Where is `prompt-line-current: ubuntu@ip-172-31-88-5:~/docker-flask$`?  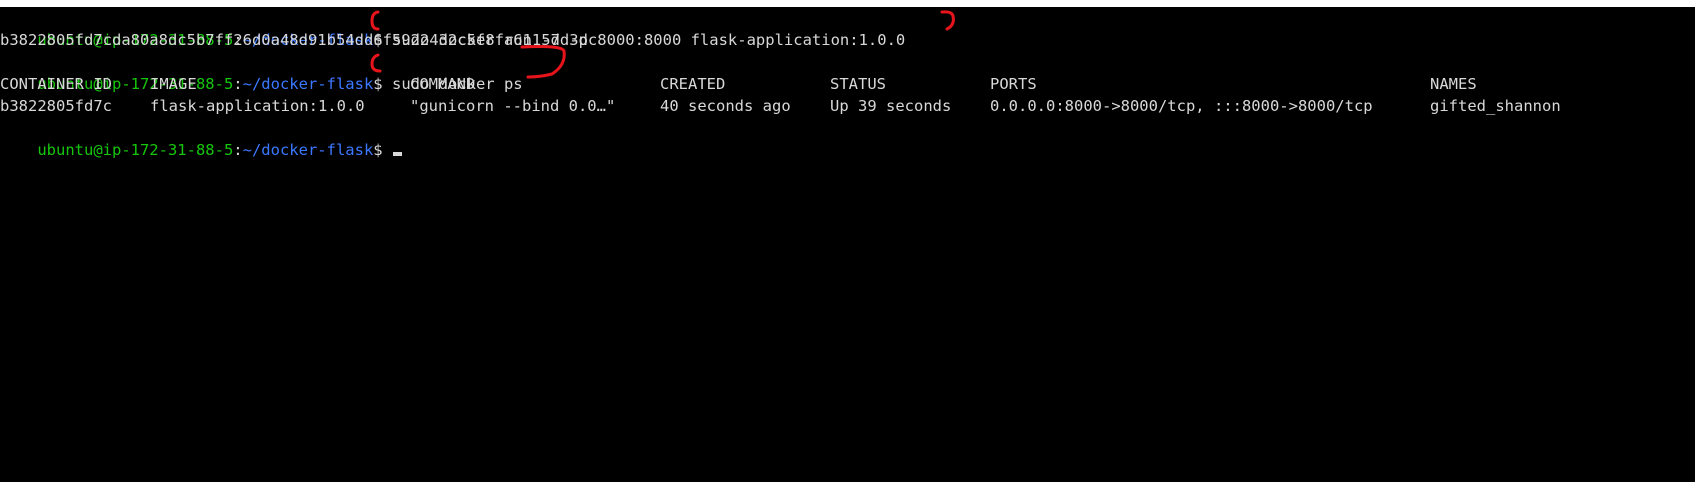 prompt-line-current: ubuntu@ip-172-31-88-5:~/docker-flask$ is located at coordinates (201, 138).